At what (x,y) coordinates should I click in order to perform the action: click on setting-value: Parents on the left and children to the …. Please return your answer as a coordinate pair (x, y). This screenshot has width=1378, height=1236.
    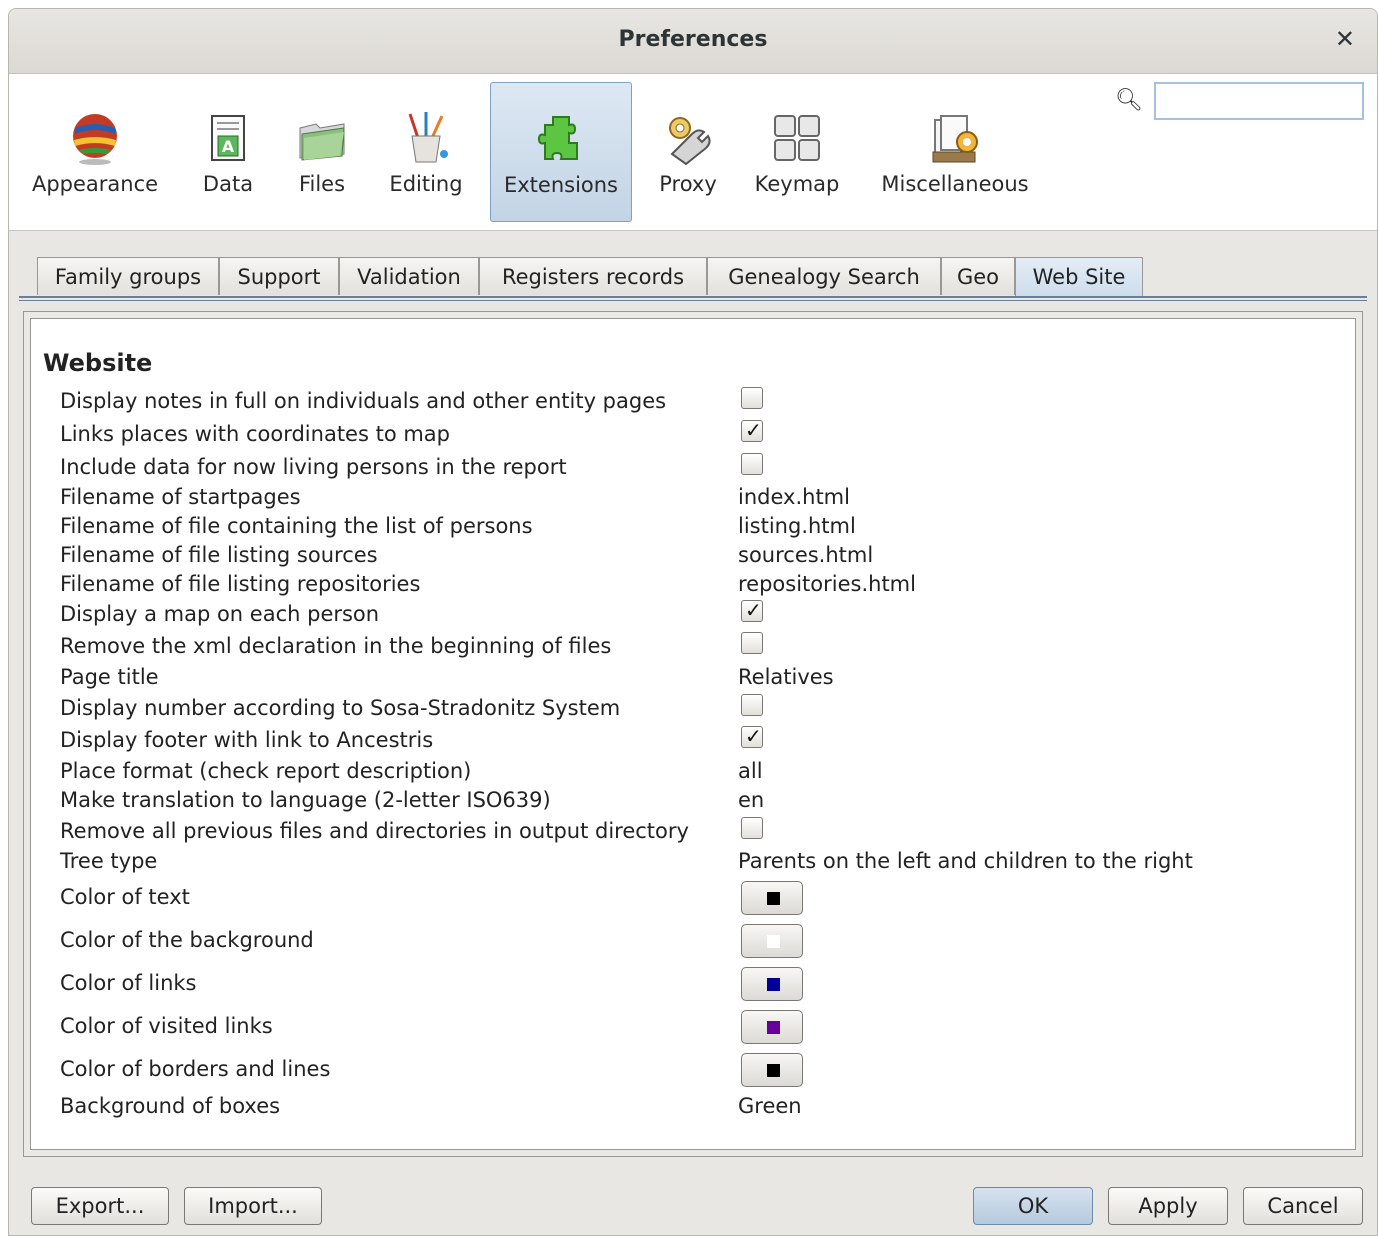
    Looking at the image, I should click on (965, 861).